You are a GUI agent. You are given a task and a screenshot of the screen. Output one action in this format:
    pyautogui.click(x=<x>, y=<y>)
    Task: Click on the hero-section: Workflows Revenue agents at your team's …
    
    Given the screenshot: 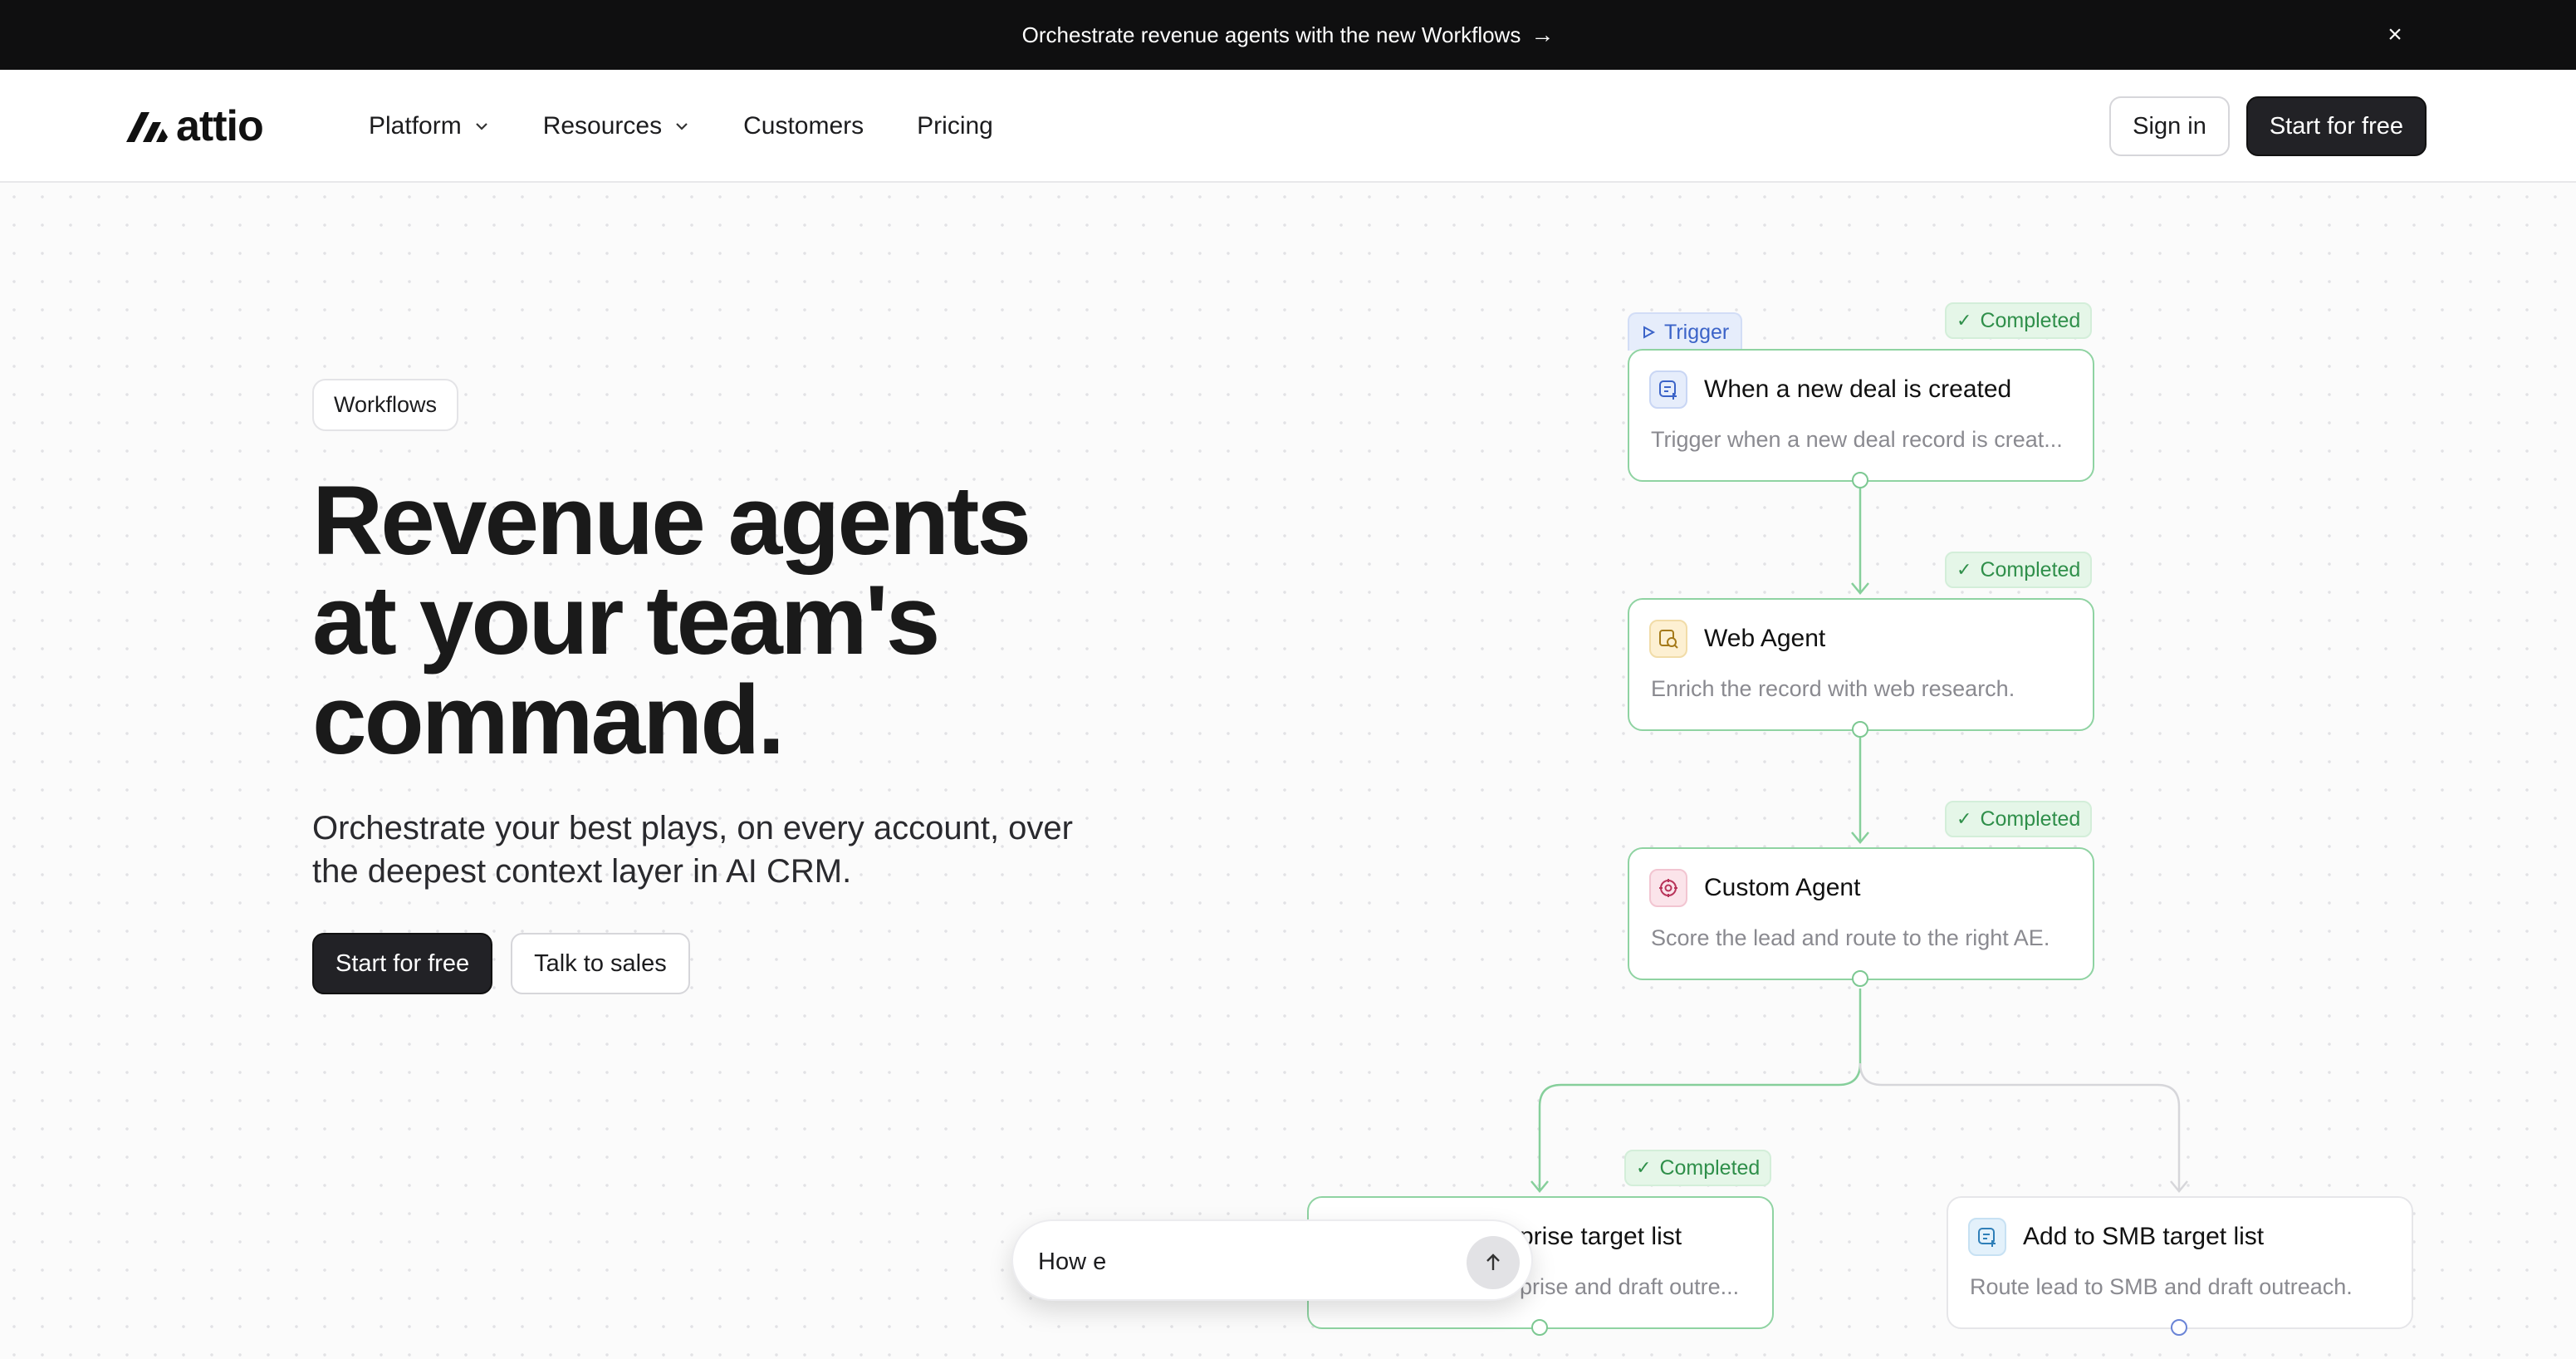 What is the action you would take?
    pyautogui.click(x=728, y=687)
    